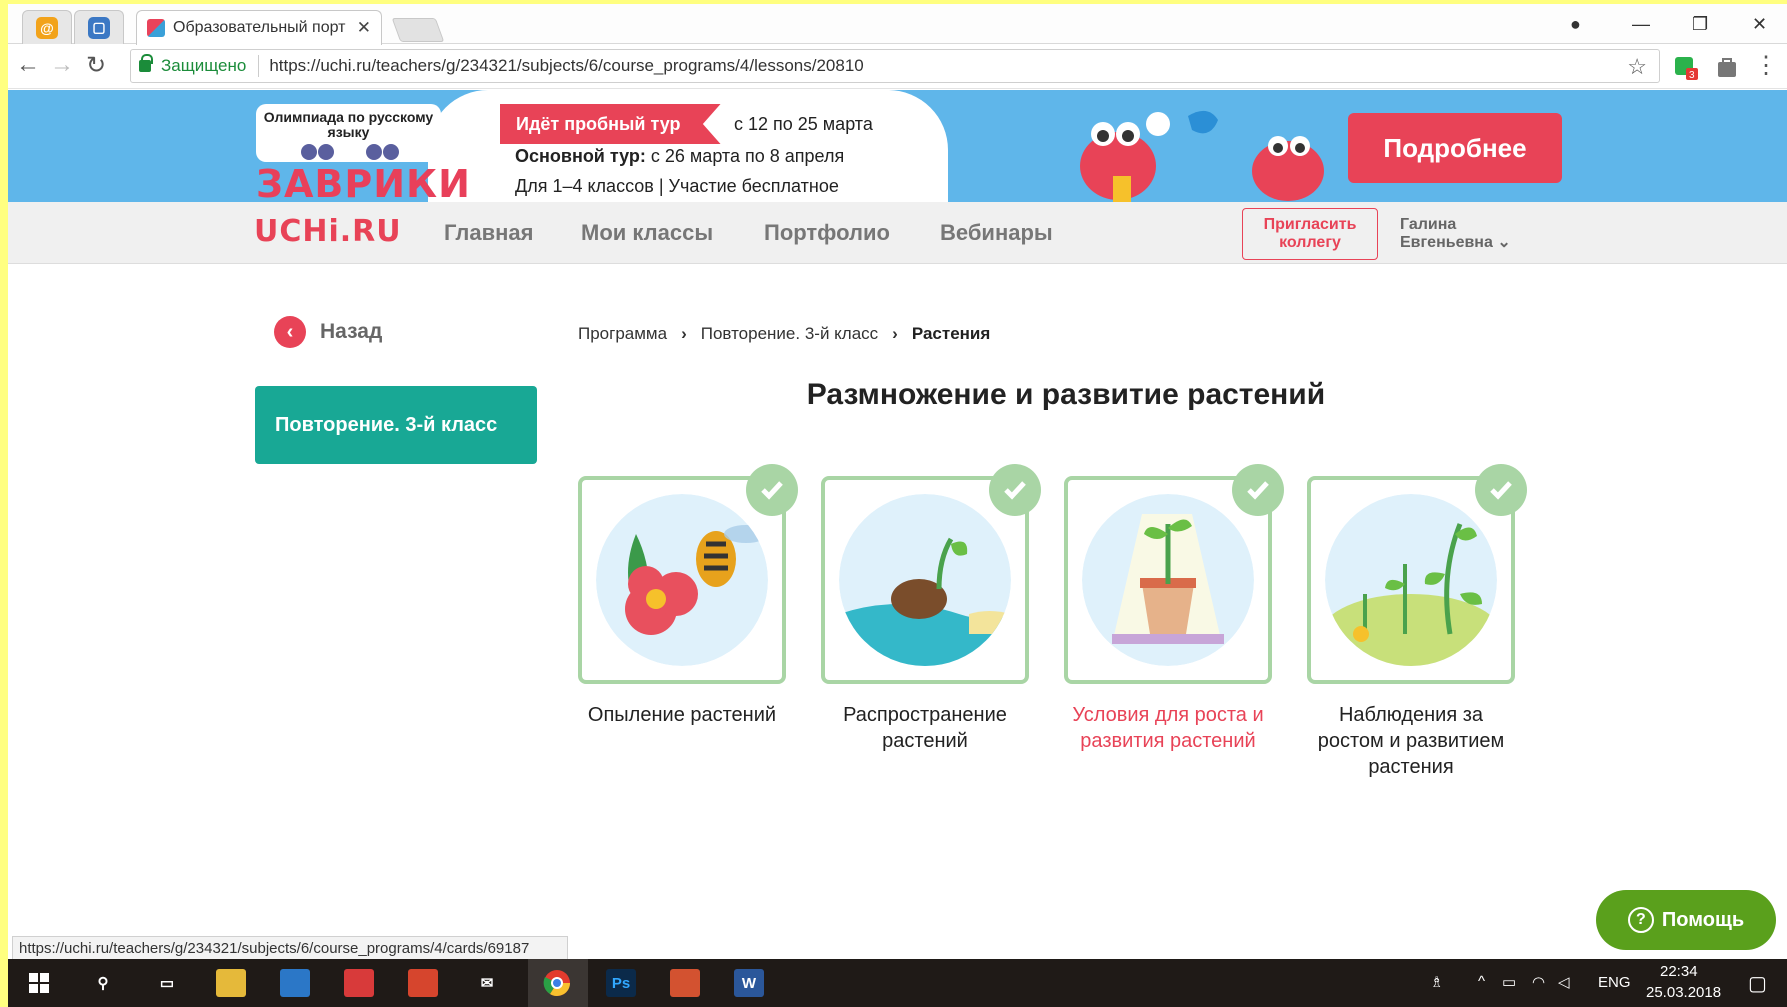  What do you see at coordinates (348, 117) in the screenshot?
I see `olympiad-title: Олимпиада по русскому` at bounding box center [348, 117].